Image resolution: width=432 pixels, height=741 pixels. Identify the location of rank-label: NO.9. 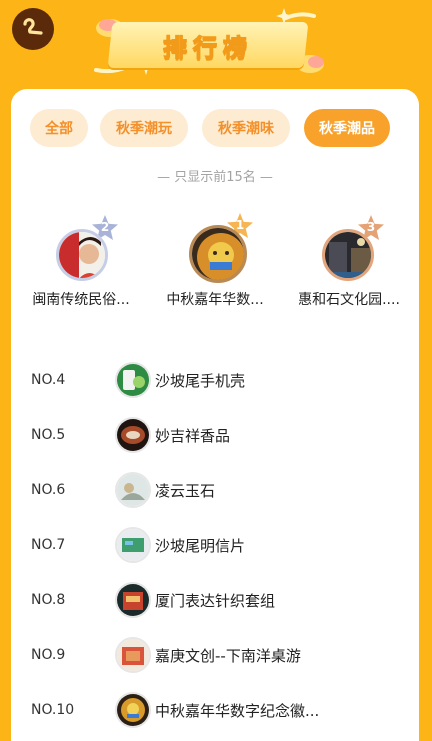
(48, 655).